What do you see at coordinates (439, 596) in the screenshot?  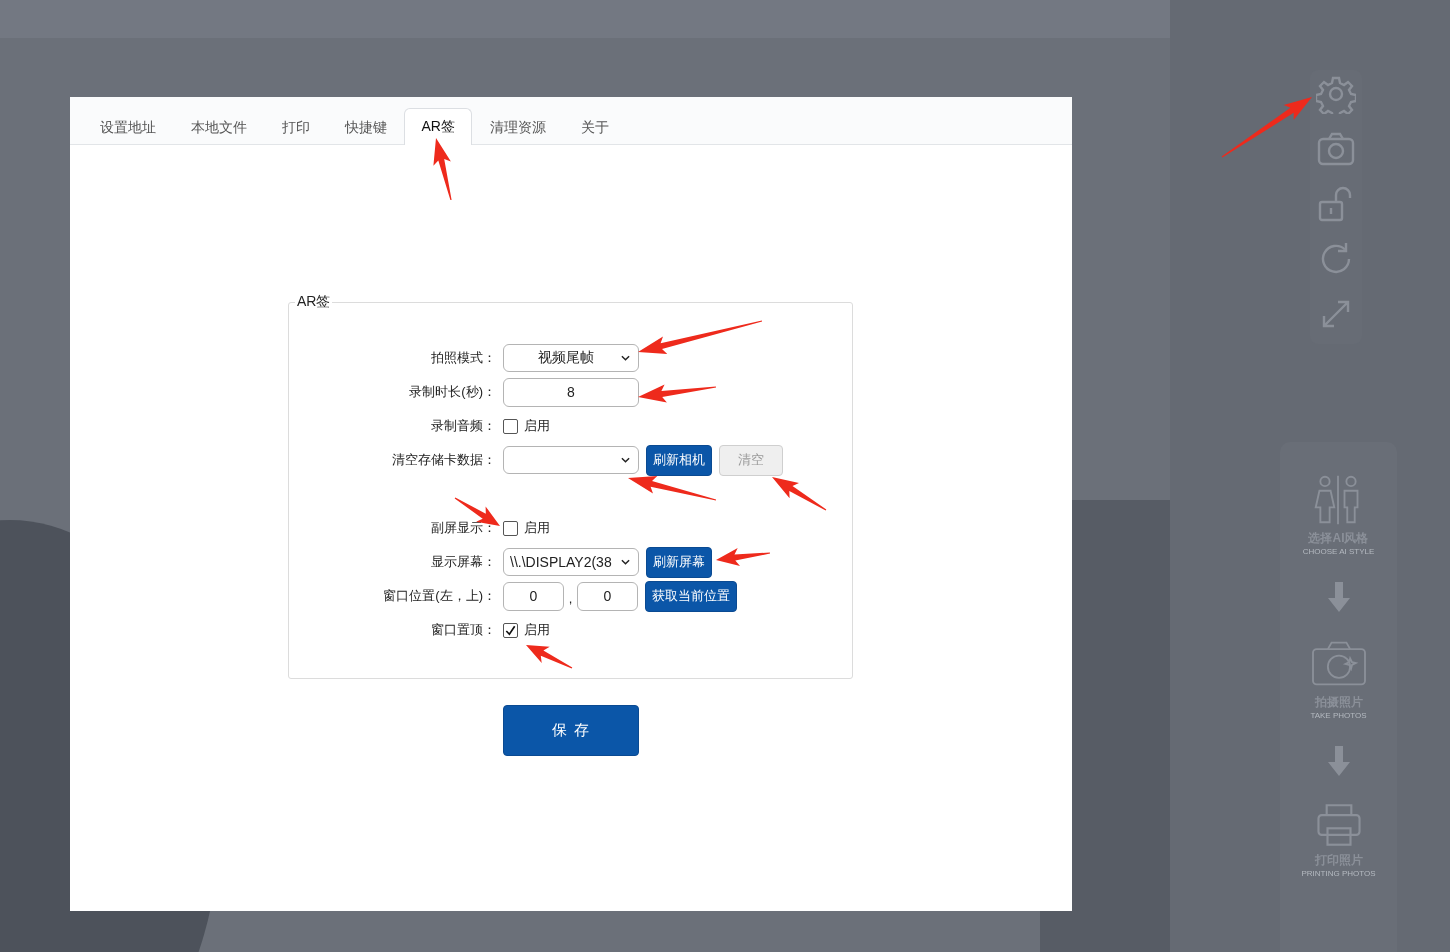 I see `field-label: 窗口位置(左，上)：` at bounding box center [439, 596].